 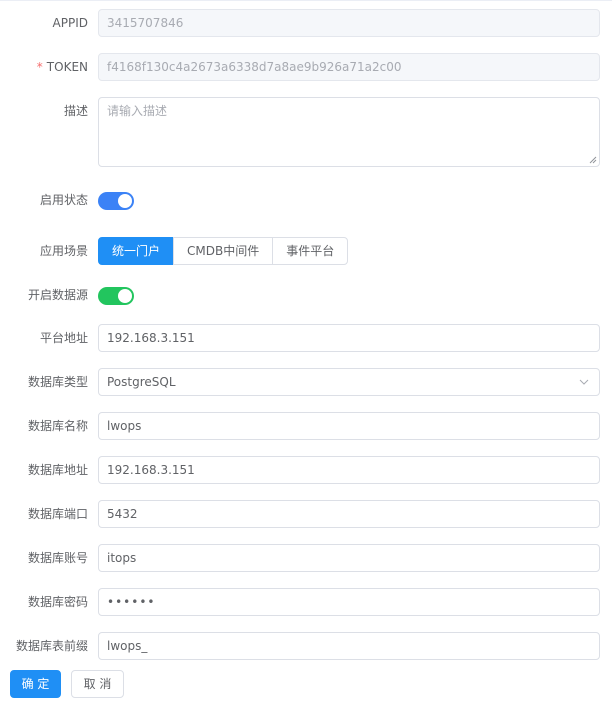 I want to click on top-divider, so click(x=306, y=0).